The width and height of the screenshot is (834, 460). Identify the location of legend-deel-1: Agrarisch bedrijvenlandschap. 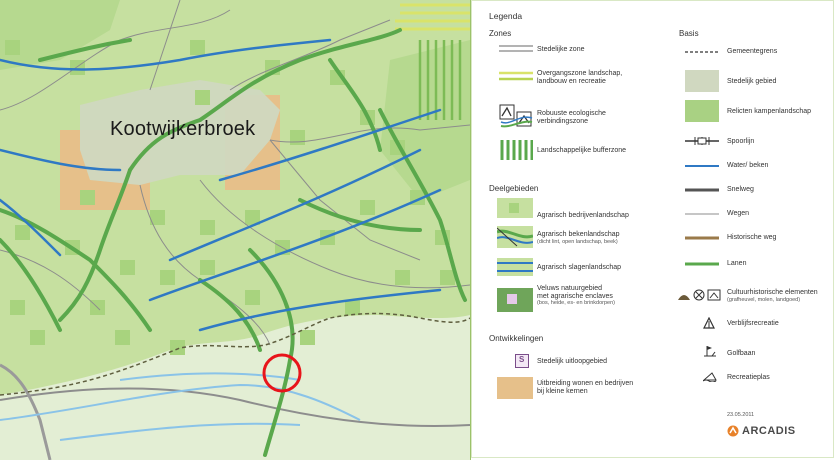
(583, 215).